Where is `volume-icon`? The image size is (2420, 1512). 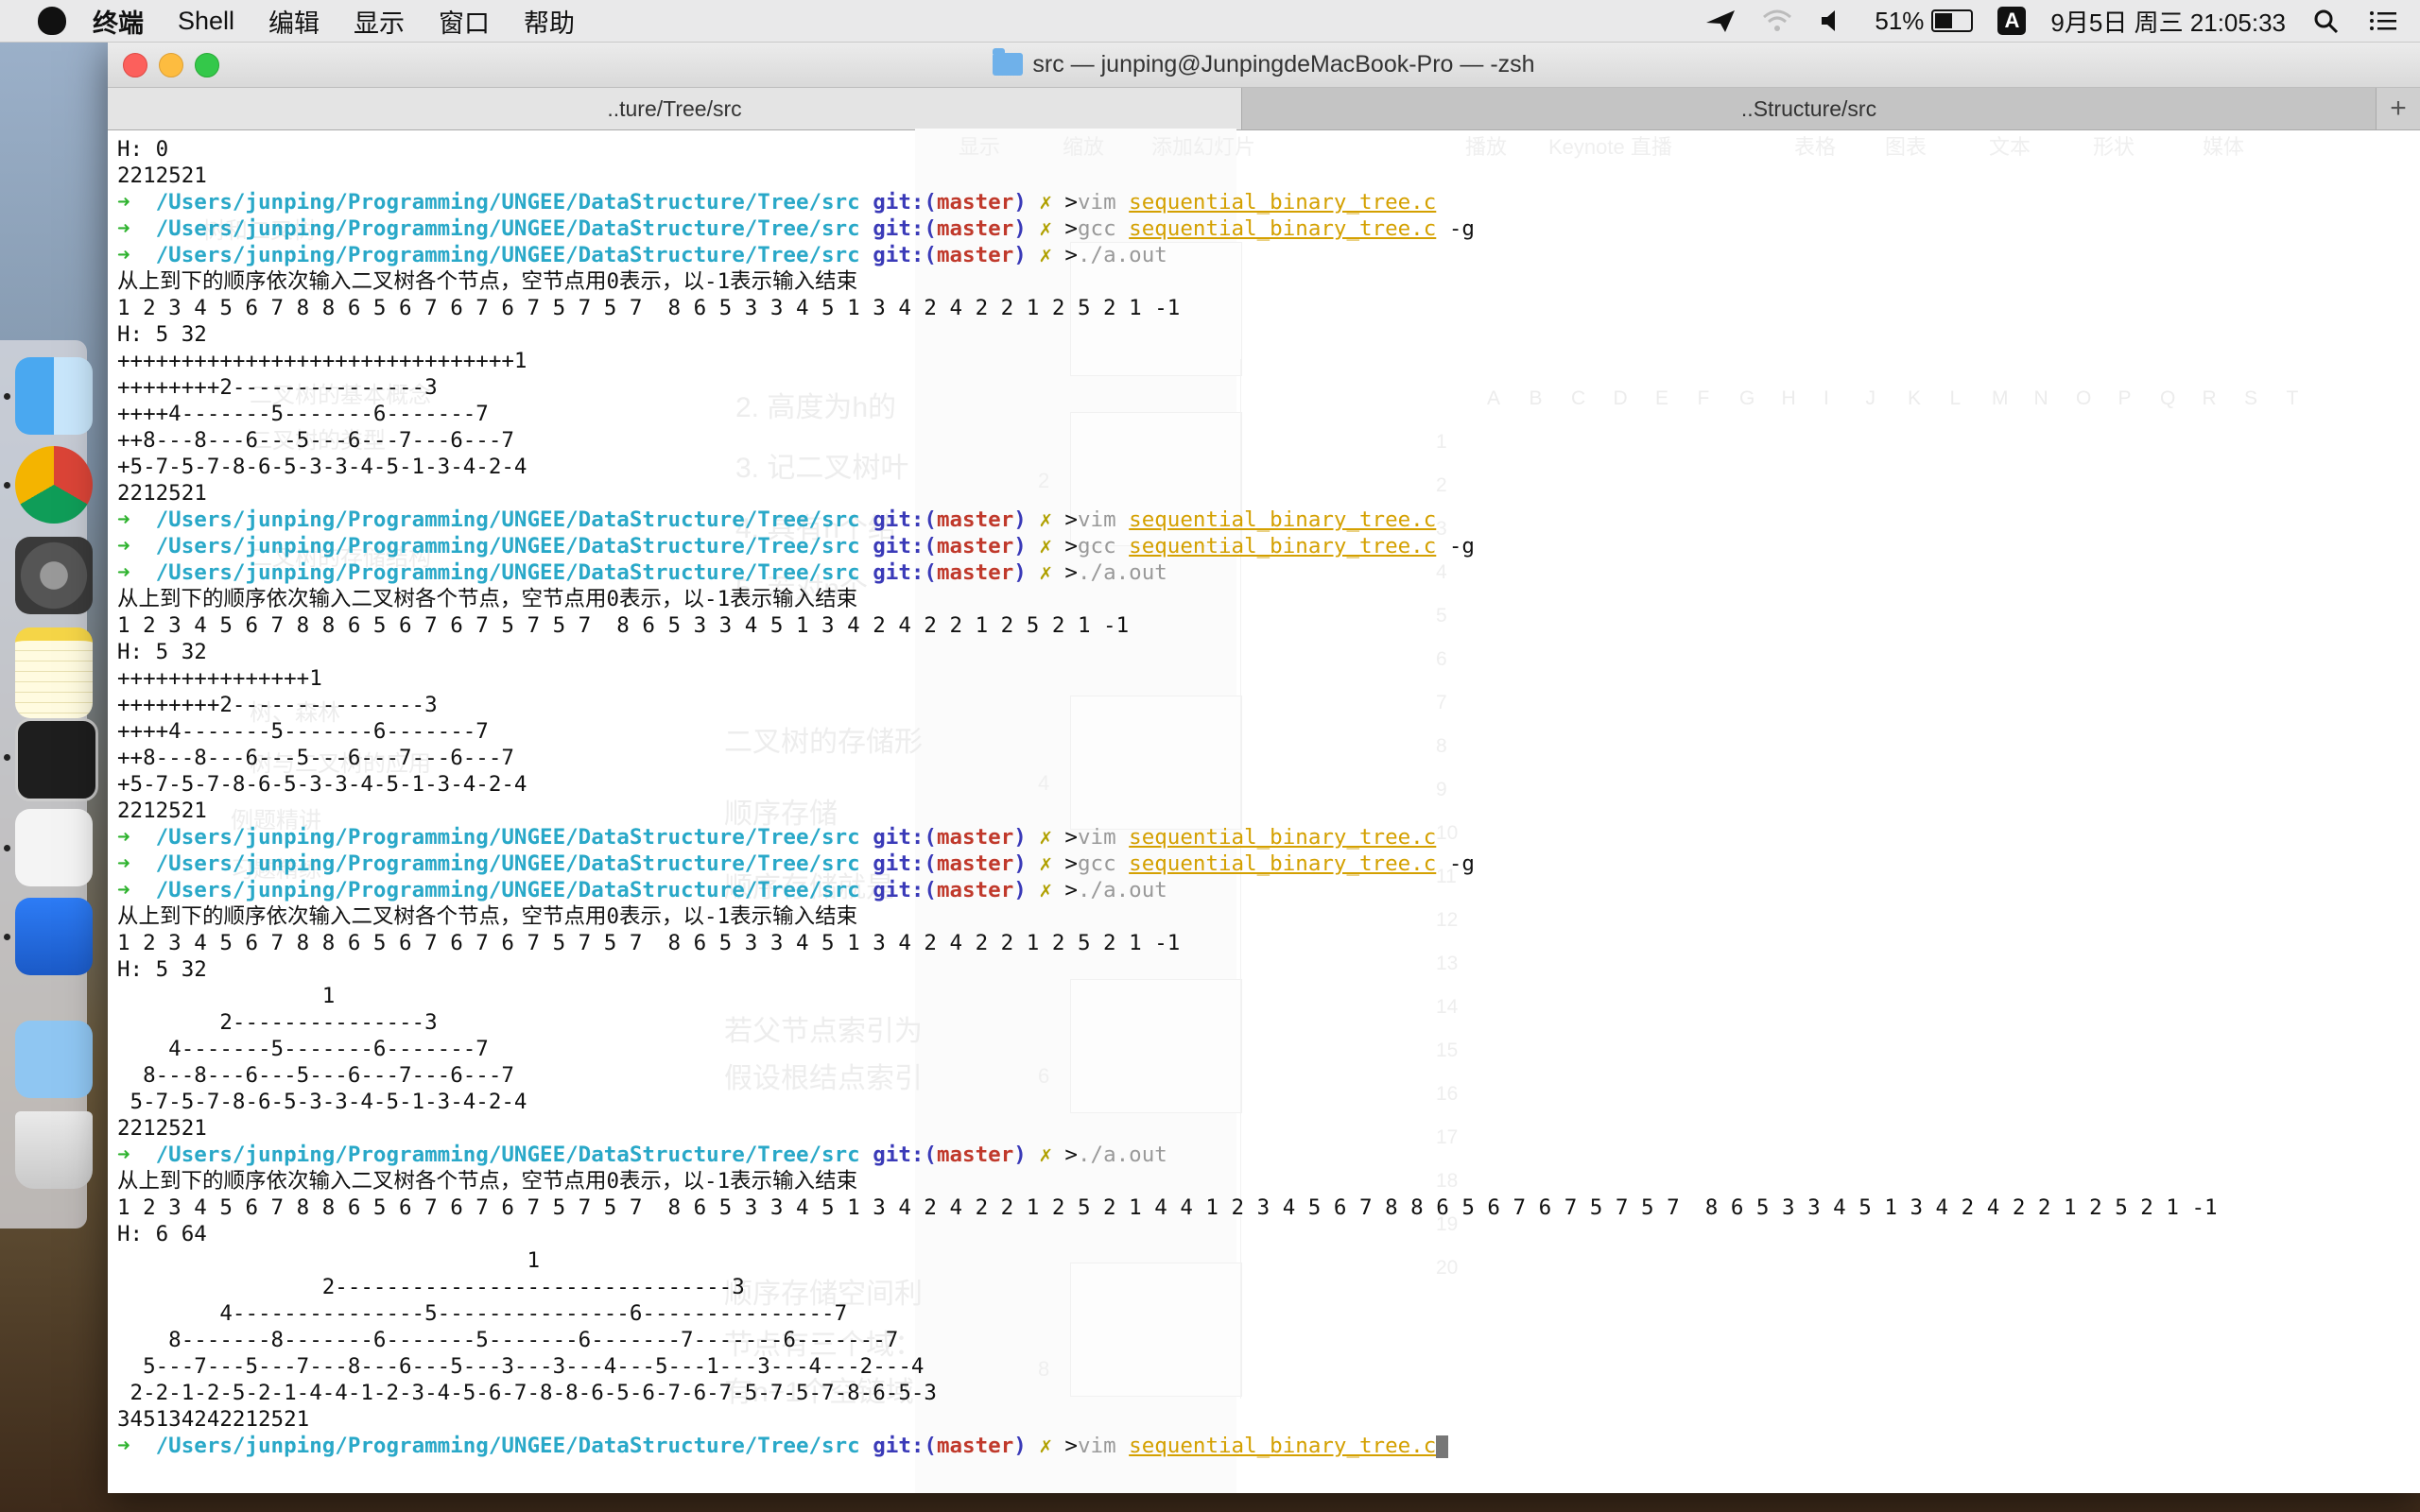
volume-icon is located at coordinates (1834, 21).